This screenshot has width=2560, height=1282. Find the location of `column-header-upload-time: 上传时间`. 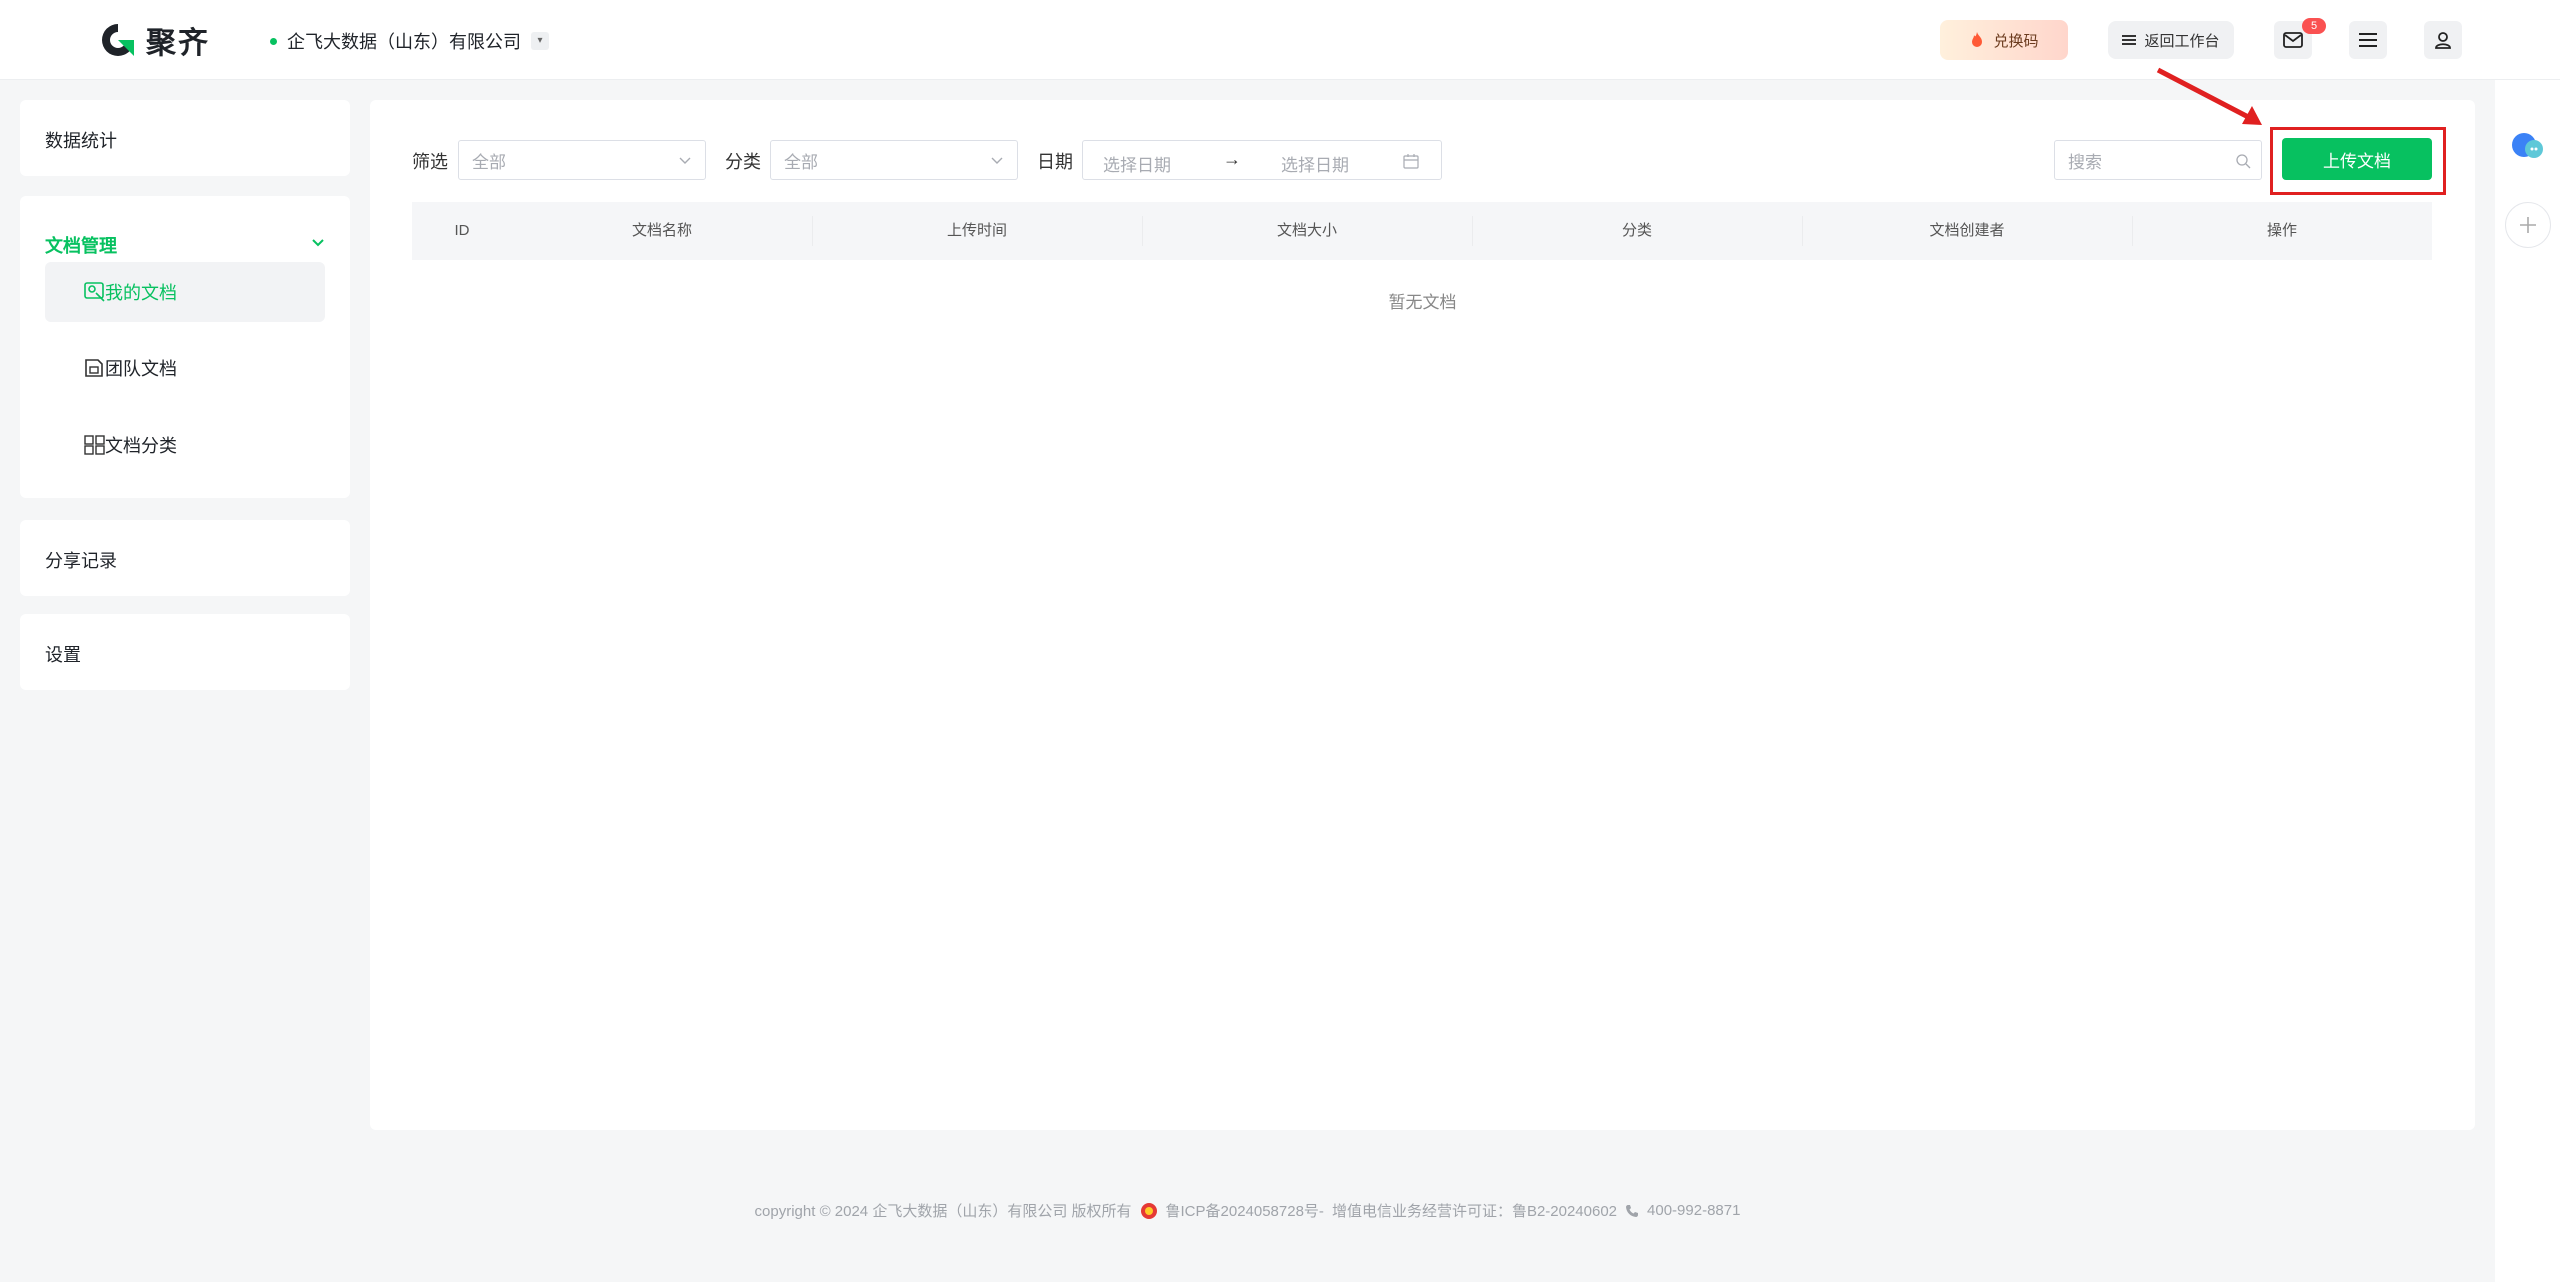

column-header-upload-time: 上传时间 is located at coordinates (976, 230).